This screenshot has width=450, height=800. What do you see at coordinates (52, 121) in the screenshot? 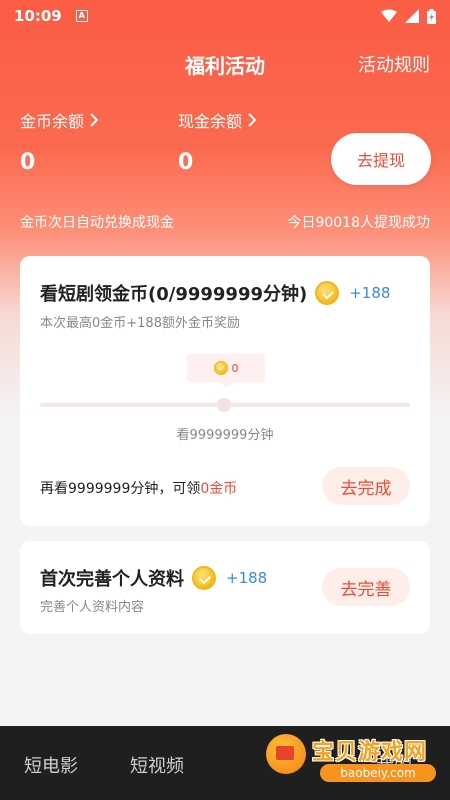
I see `coin-balance-label: 金币余额` at bounding box center [52, 121].